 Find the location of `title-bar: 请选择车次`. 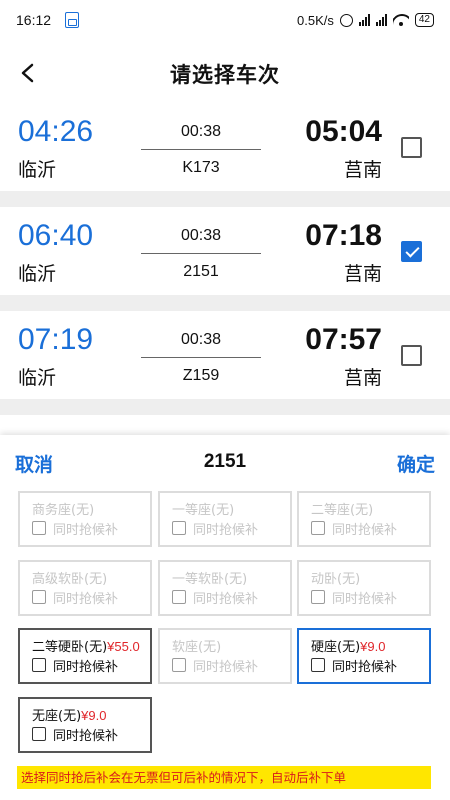

title-bar: 请选择车次 is located at coordinates (225, 74).